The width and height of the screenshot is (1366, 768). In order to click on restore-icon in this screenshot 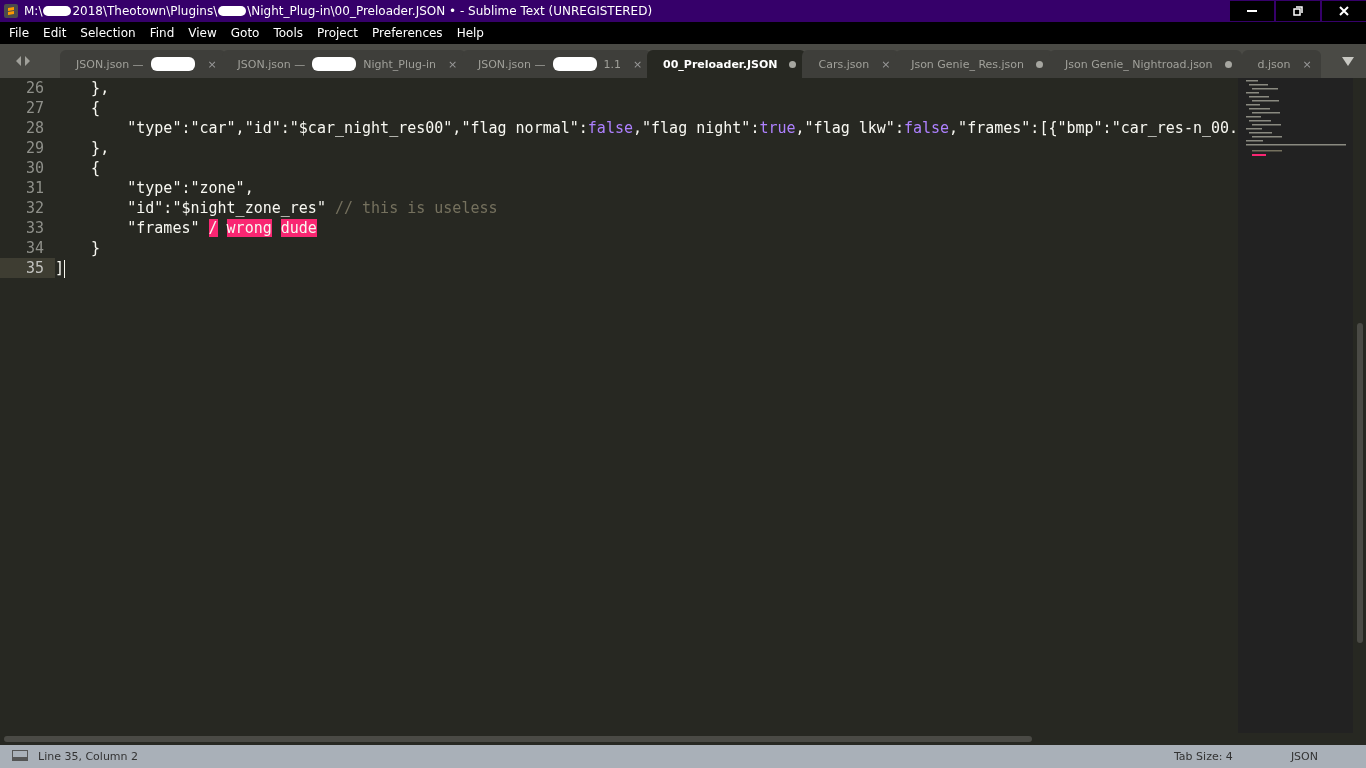, I will do `click(1298, 11)`.